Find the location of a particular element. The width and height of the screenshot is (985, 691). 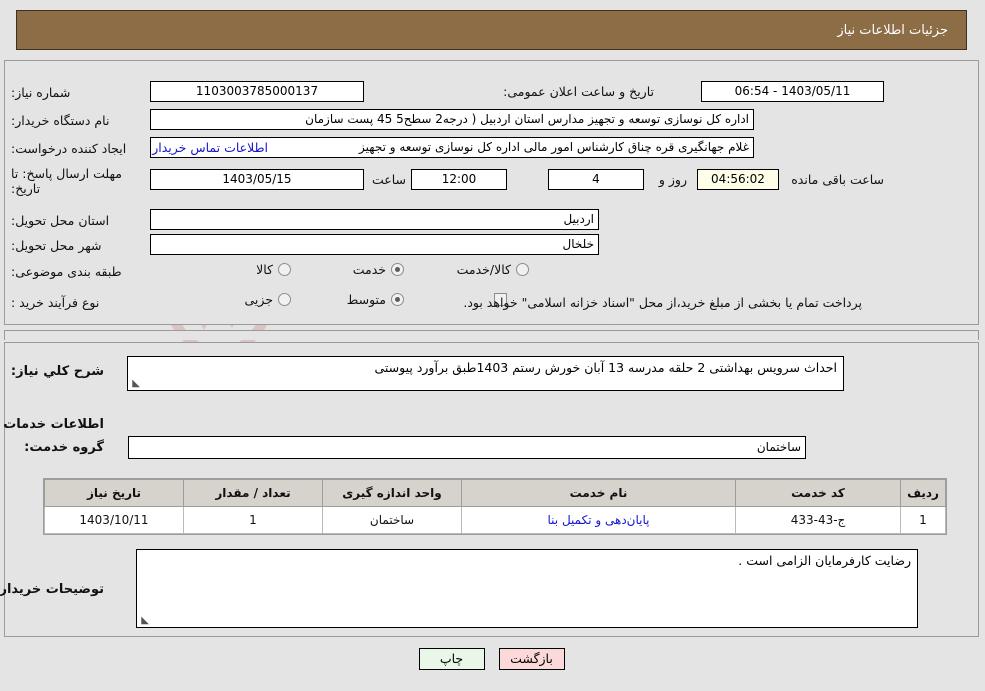

buyer-contact-link: اطلاعات تماس خریدار is located at coordinates (211, 147).